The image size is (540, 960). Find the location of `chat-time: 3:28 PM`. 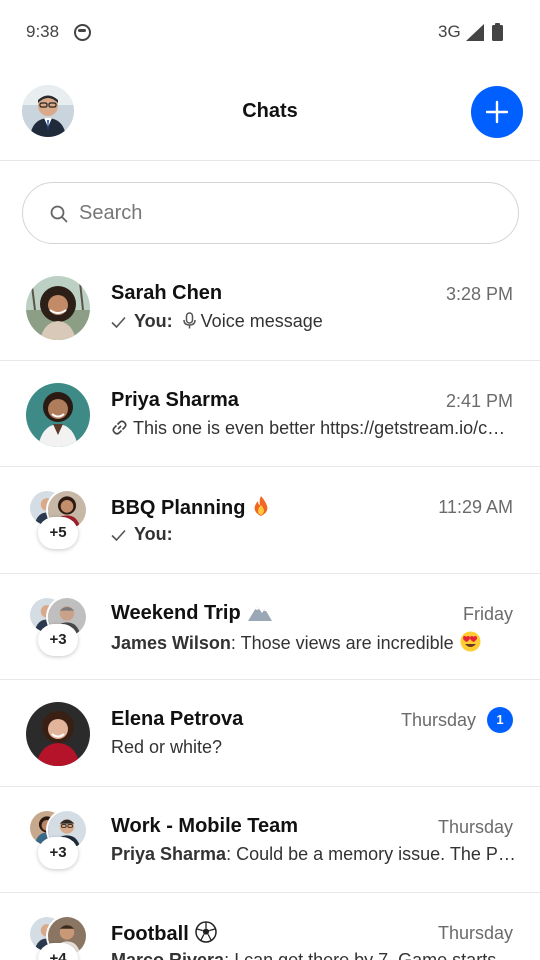

chat-time: 3:28 PM is located at coordinates (479, 294).